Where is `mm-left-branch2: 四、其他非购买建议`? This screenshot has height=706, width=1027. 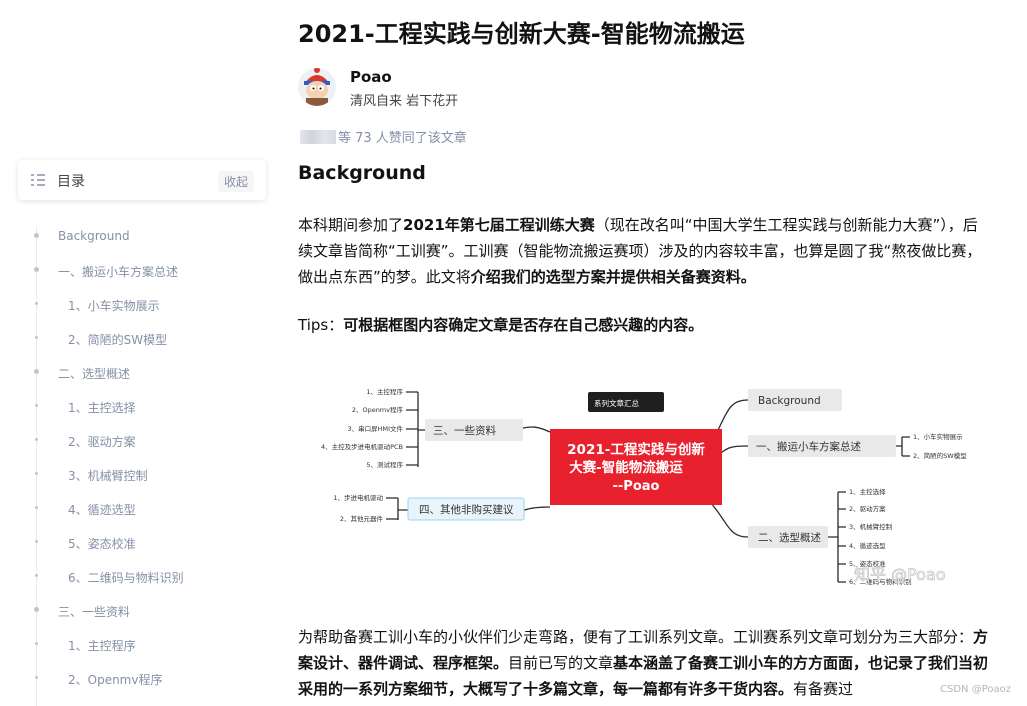 mm-left-branch2: 四、其他非购买建议 is located at coordinates (466, 509).